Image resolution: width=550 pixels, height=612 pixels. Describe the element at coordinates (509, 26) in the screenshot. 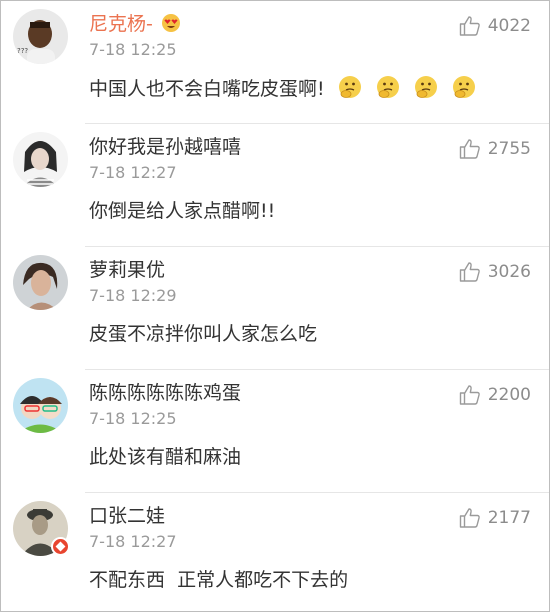

I see `like-count: 4022` at that location.